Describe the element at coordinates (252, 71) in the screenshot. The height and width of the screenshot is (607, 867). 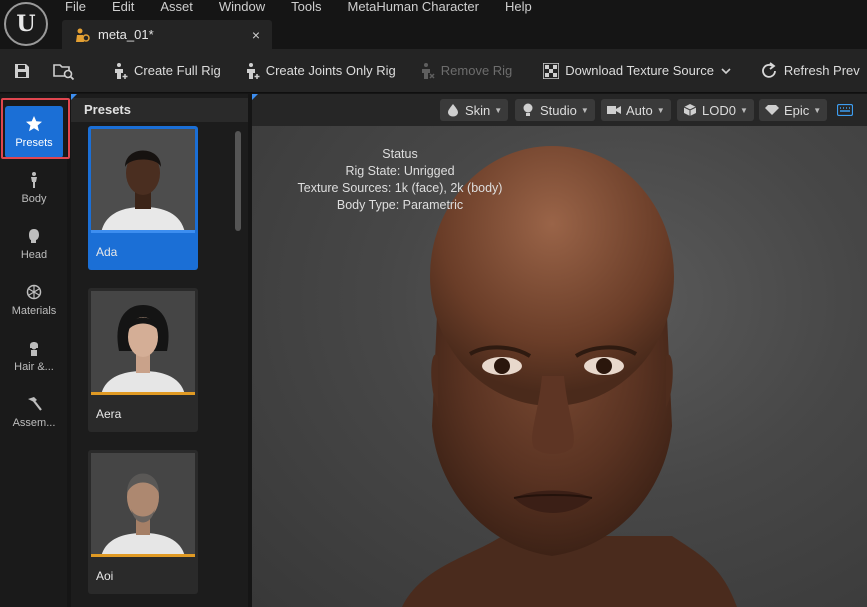
I see `joints-rig-icon` at that location.